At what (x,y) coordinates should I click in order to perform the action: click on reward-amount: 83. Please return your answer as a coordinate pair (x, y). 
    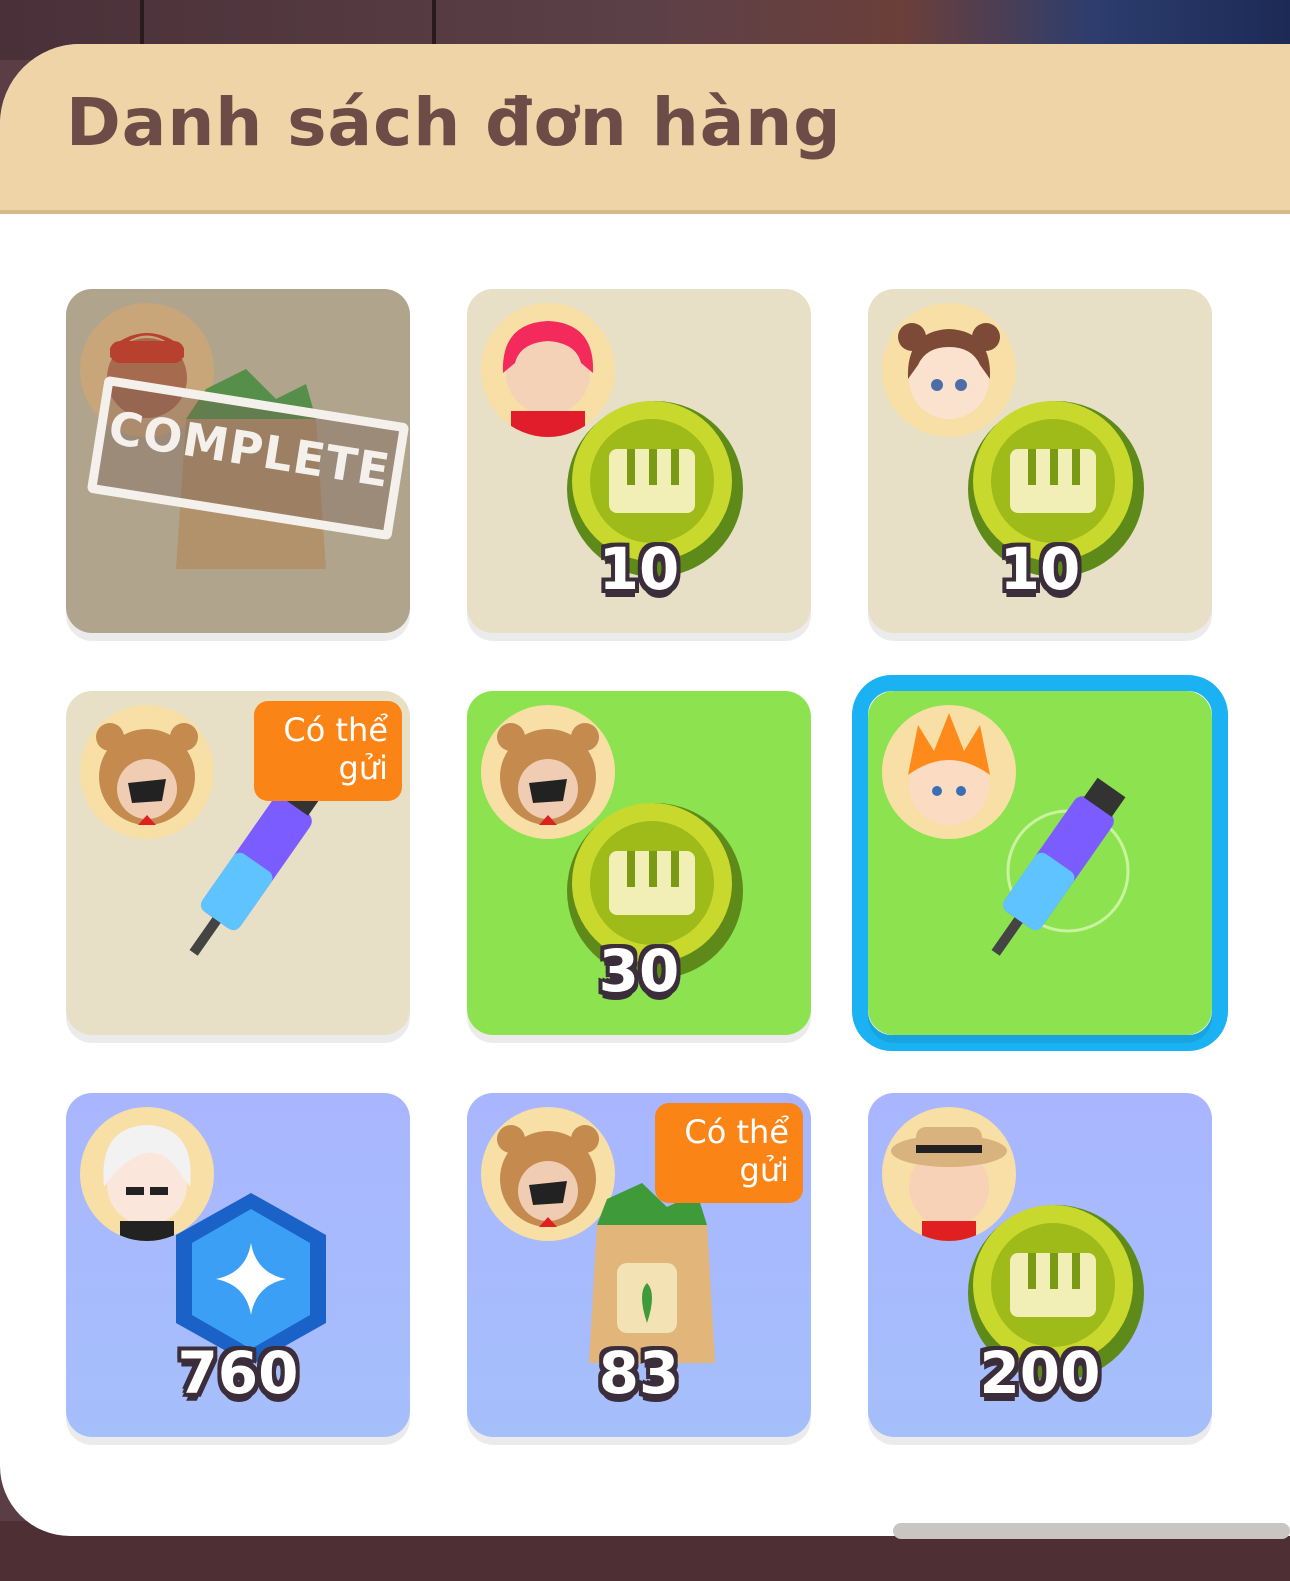
    Looking at the image, I should click on (639, 1373).